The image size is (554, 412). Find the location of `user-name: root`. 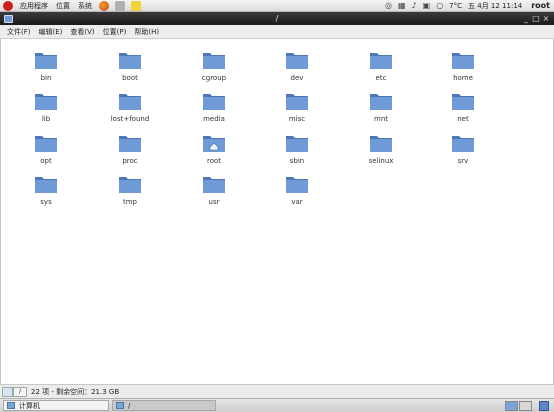

user-name: root is located at coordinates (540, 5).